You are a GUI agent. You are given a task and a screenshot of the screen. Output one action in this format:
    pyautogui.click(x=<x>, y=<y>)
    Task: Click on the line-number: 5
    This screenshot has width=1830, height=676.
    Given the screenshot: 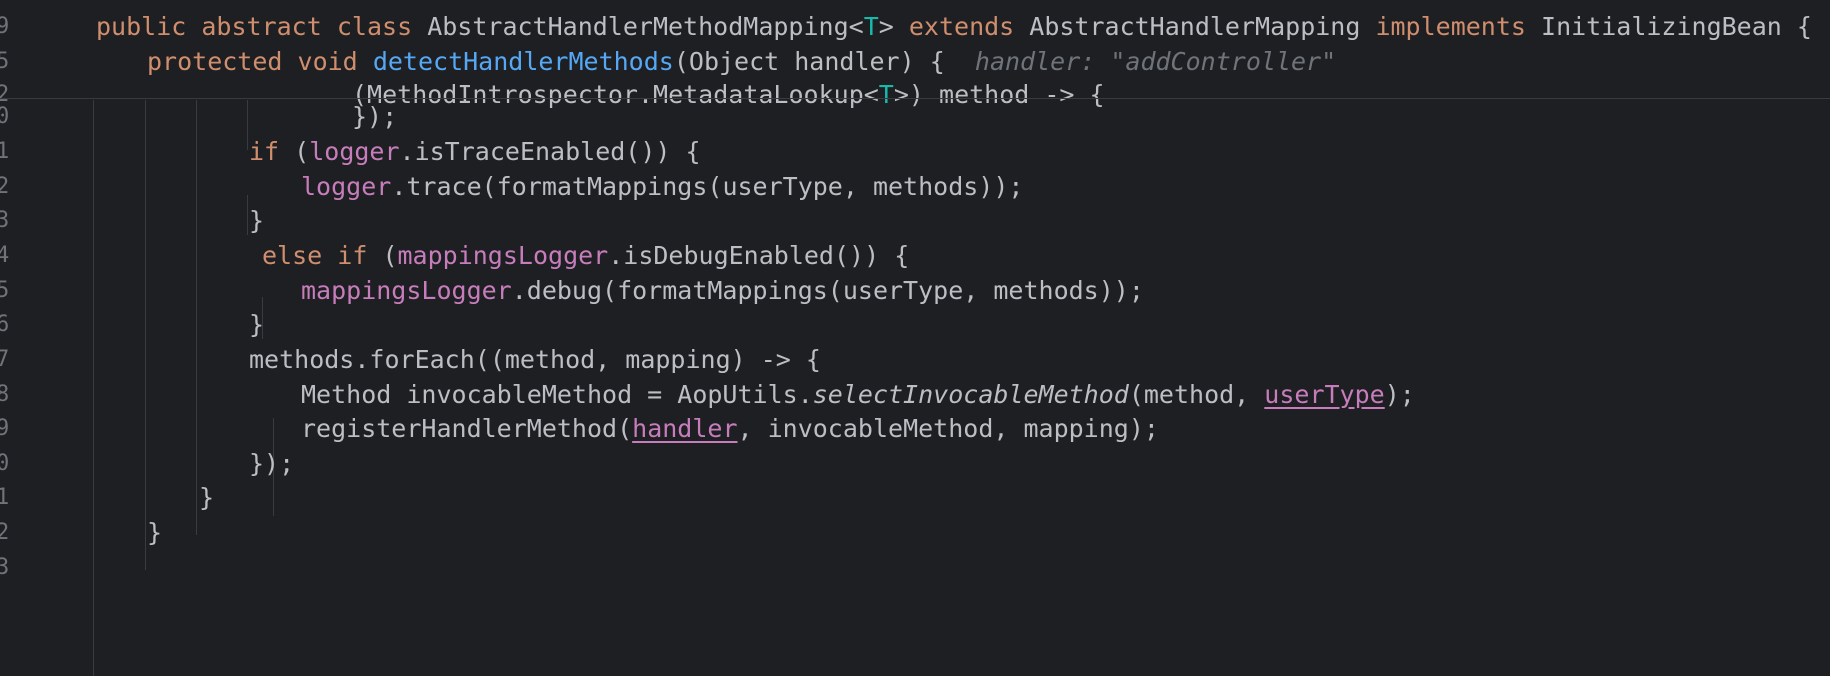 What is the action you would take?
    pyautogui.click(x=5, y=61)
    